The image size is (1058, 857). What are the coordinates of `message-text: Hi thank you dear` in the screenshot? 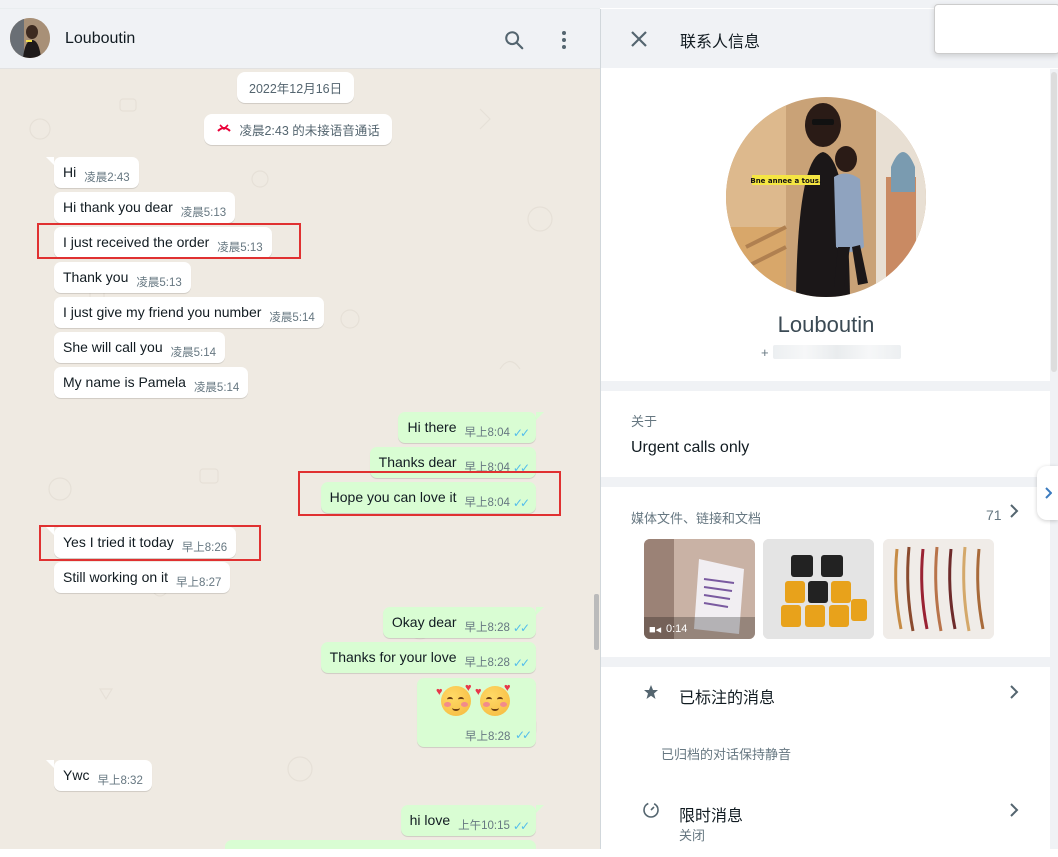 It's located at (118, 207).